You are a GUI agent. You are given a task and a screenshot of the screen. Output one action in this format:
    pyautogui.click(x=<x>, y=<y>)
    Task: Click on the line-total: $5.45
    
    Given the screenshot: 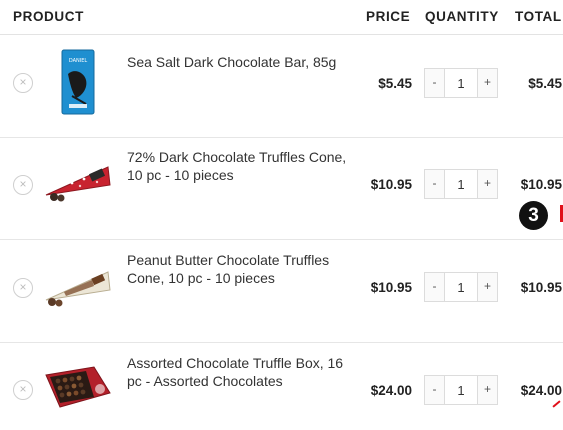 What is the action you would take?
    pyautogui.click(x=545, y=83)
    